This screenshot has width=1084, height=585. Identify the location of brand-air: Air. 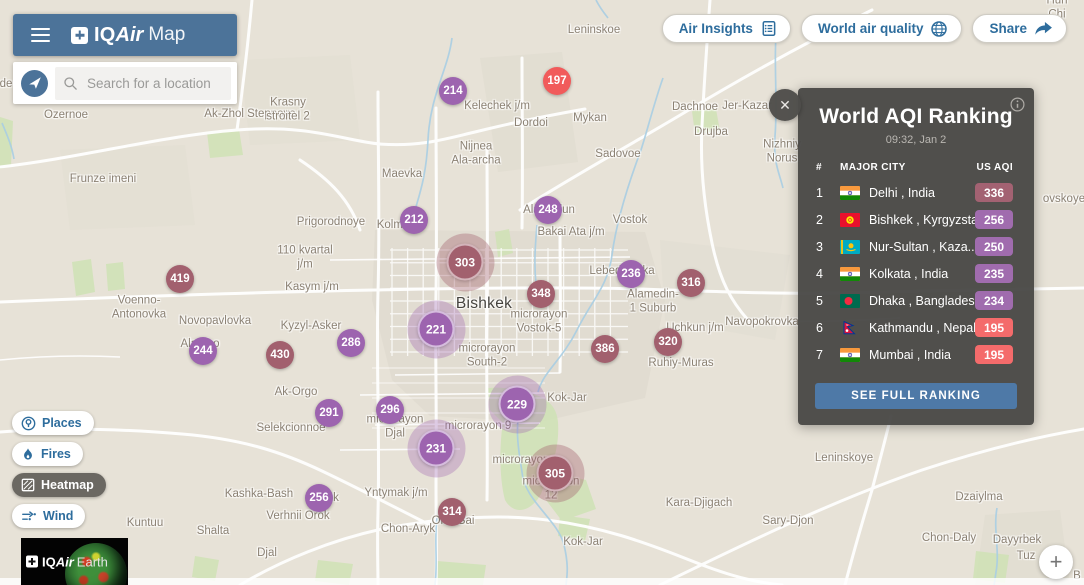
(129, 34).